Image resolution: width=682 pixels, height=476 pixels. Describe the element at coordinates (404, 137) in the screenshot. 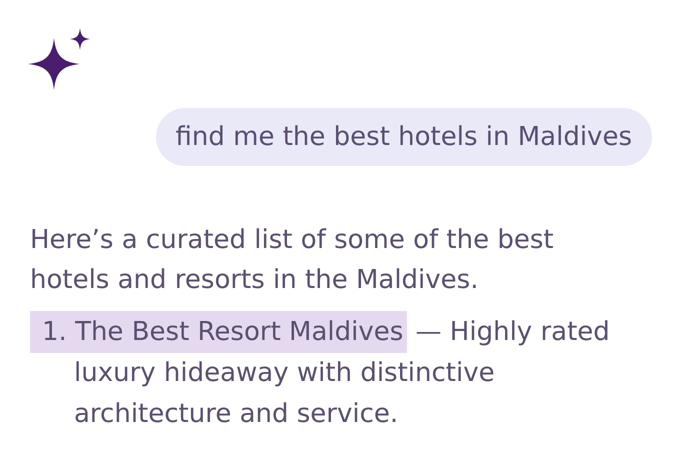

I see `user-message: find me the best hotels in Maldives` at that location.